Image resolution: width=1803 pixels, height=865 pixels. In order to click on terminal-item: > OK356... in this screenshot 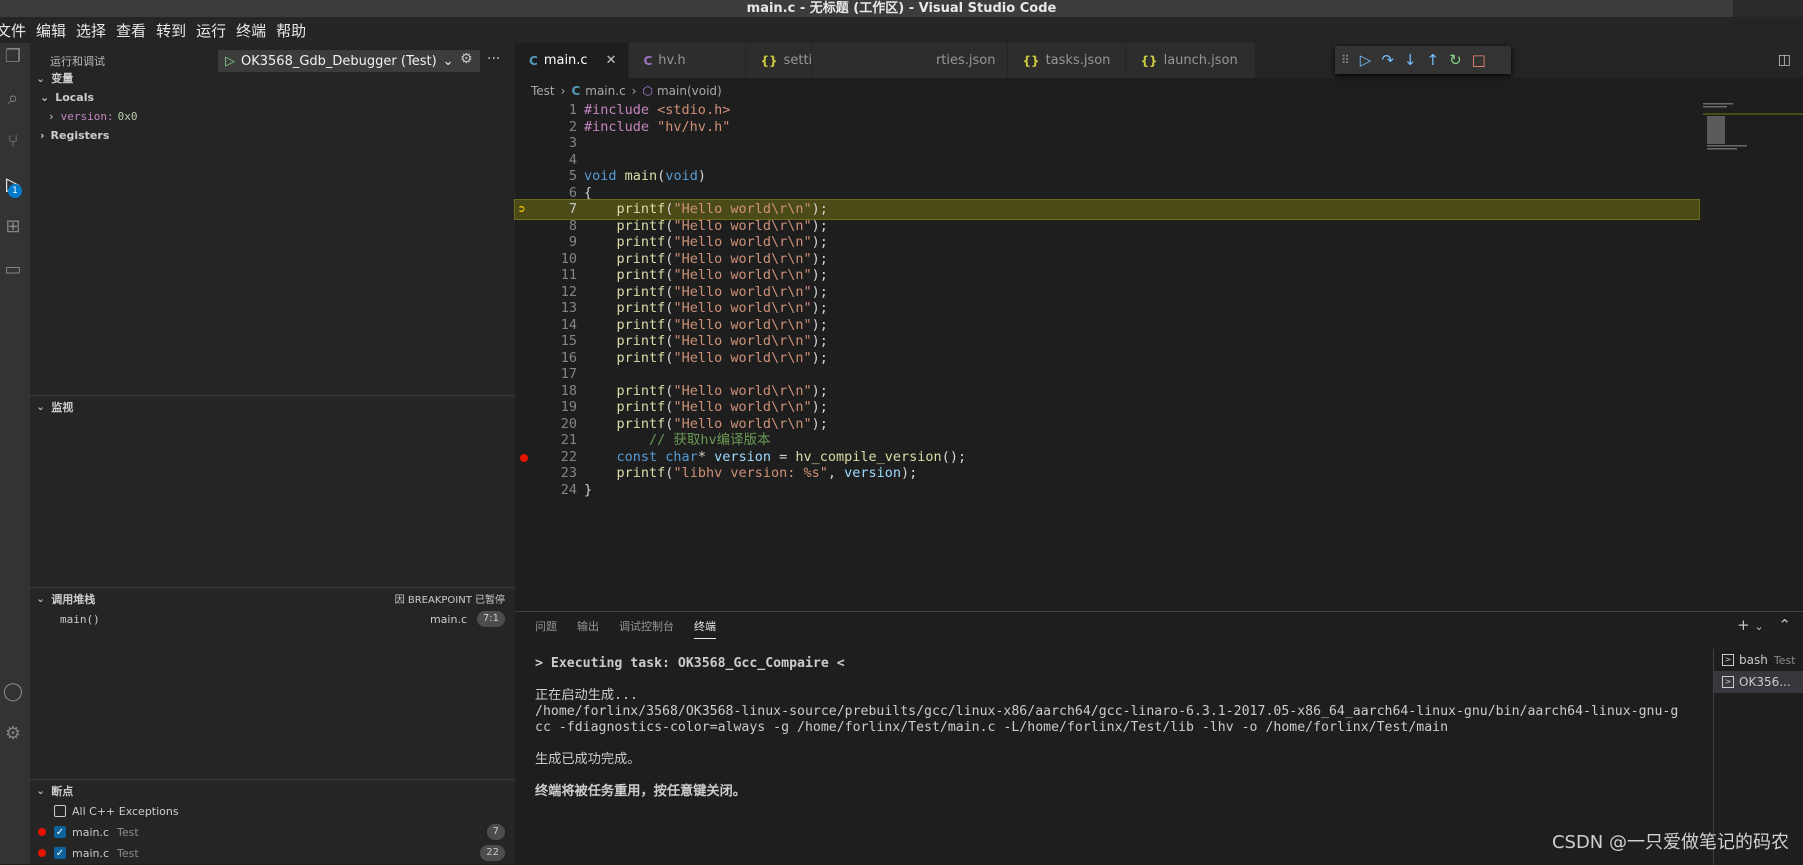, I will do `click(1758, 682)`.